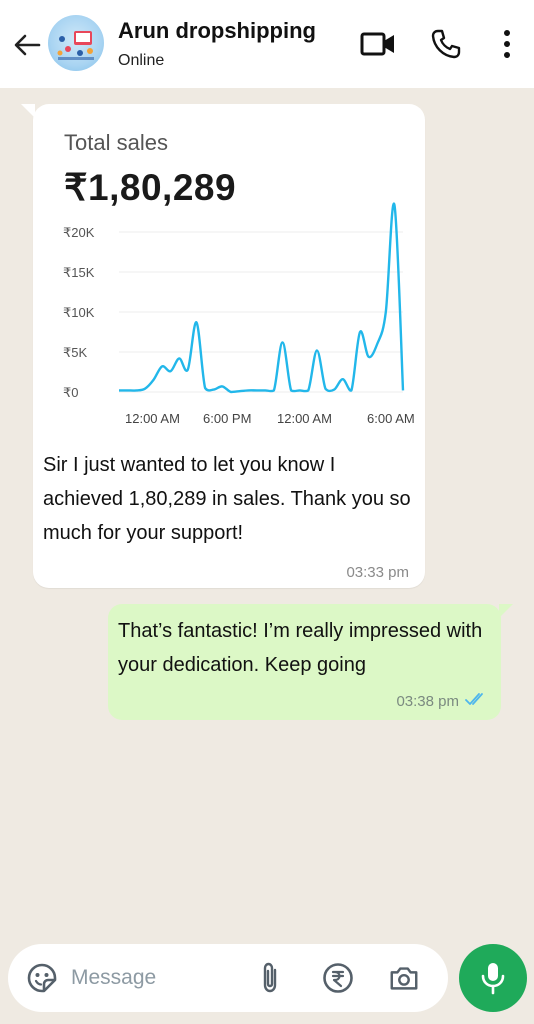 The height and width of the screenshot is (1024, 534). Describe the element at coordinates (377, 572) in the screenshot. I see `incoming-timestamp: 03:33 pm` at that location.